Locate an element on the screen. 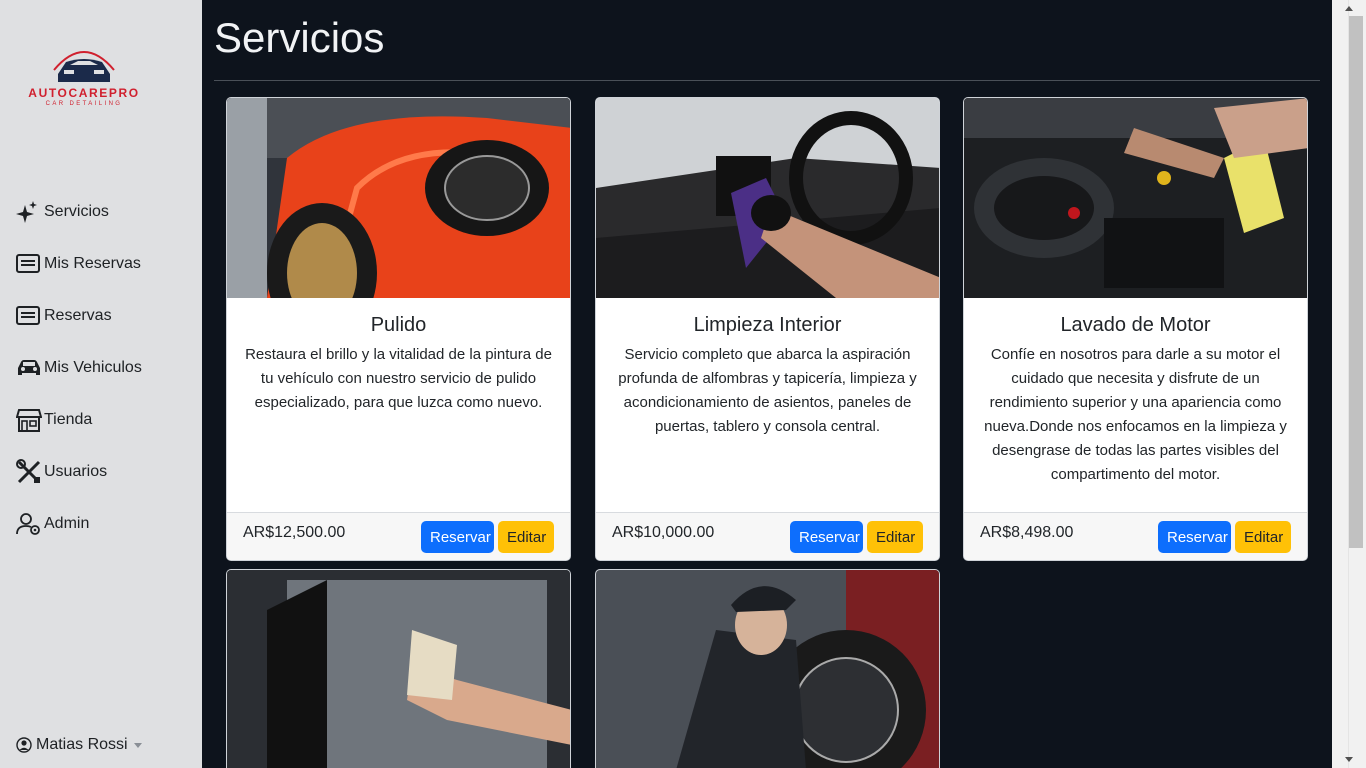 Image resolution: width=1366 pixels, height=768 pixels. service-name: Limpieza Interior is located at coordinates (767, 325).